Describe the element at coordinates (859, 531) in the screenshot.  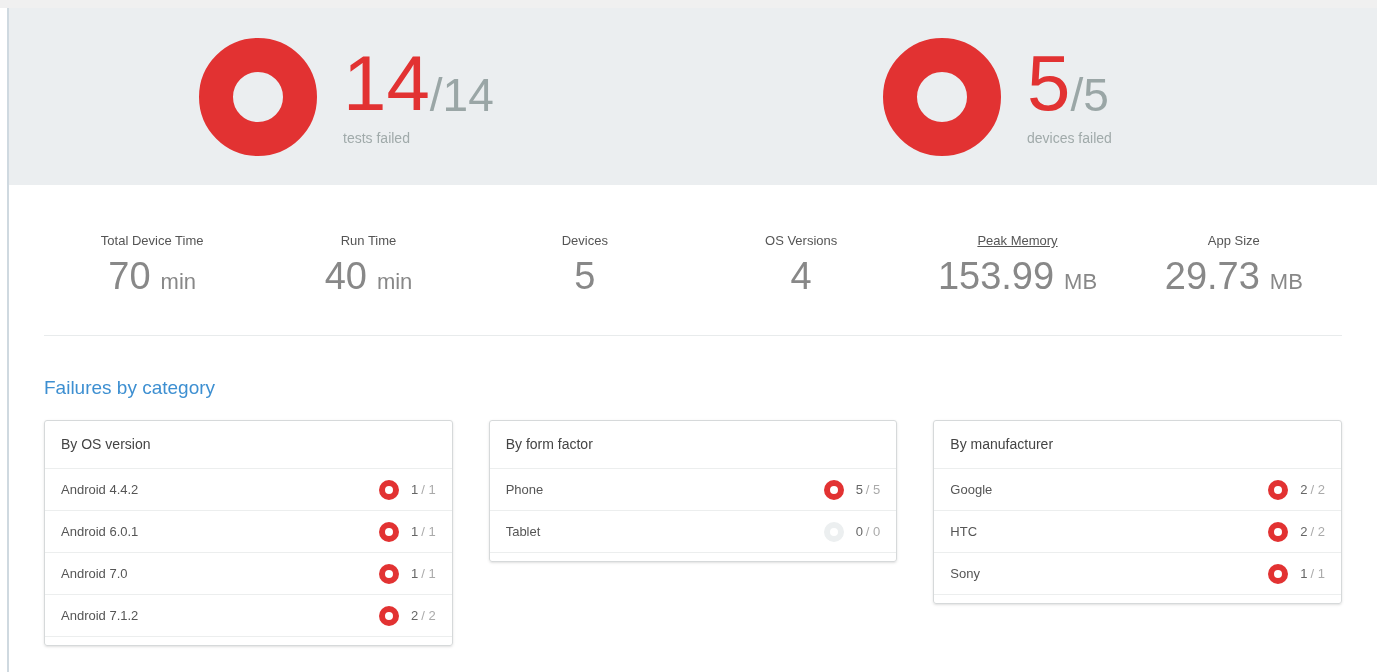
I see `failed-count: 0` at that location.